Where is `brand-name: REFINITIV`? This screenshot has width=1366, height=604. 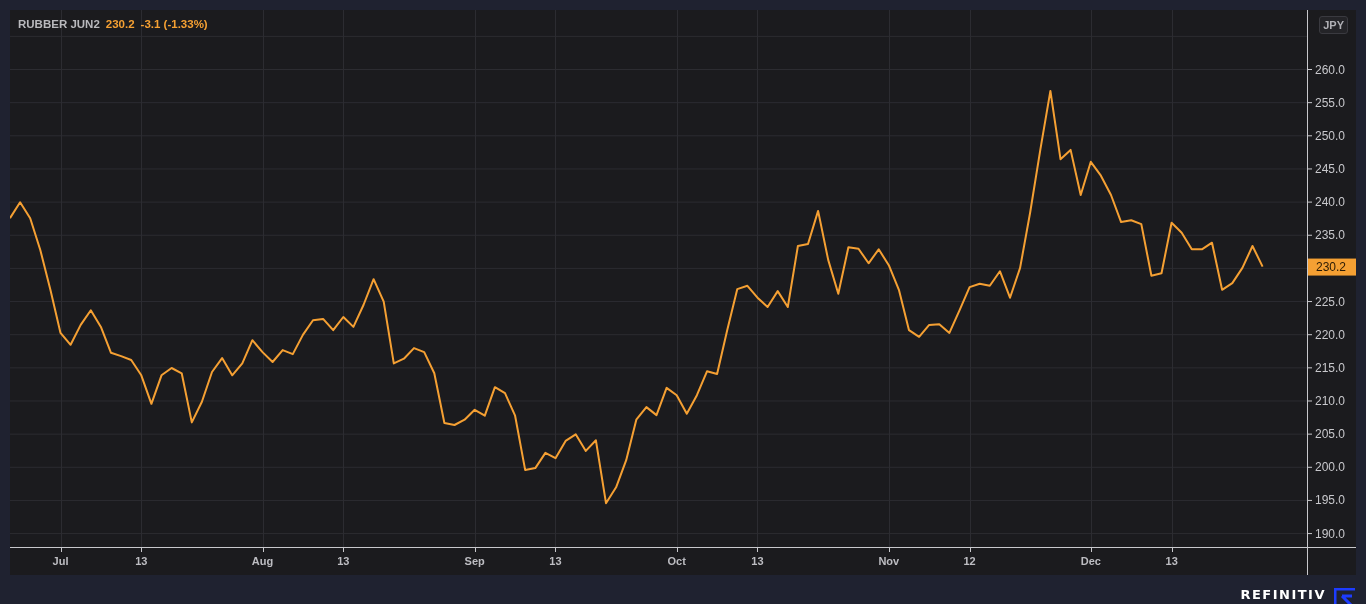
brand-name: REFINITIV is located at coordinates (1283, 594).